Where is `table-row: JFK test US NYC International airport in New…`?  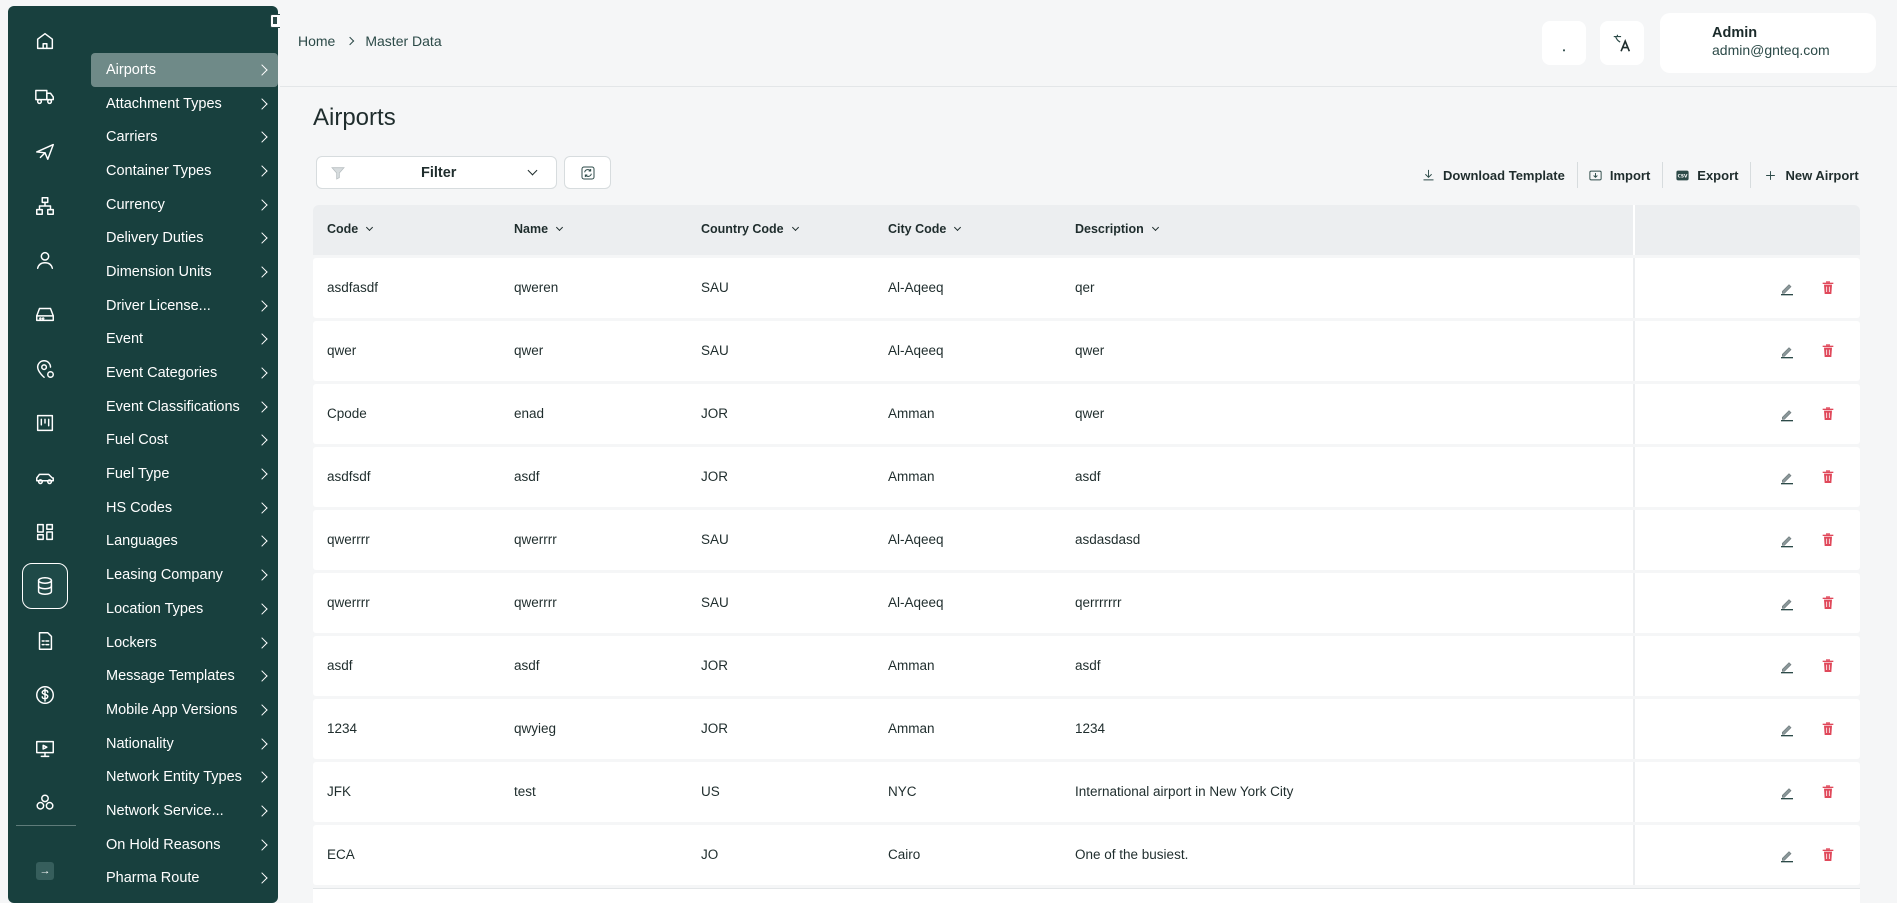 table-row: JFK test US NYC International airport in New… is located at coordinates (1086, 792).